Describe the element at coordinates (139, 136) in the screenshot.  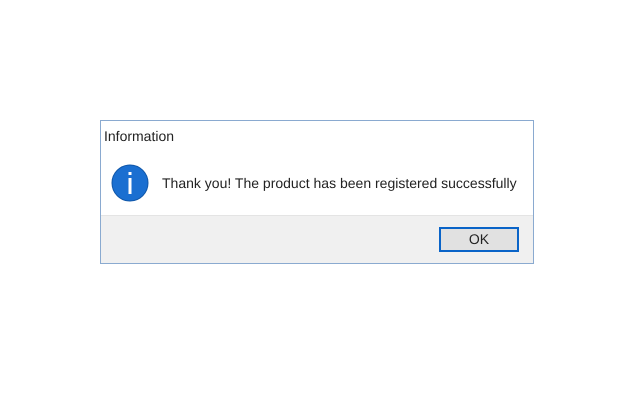
I see `window-title: Information` at that location.